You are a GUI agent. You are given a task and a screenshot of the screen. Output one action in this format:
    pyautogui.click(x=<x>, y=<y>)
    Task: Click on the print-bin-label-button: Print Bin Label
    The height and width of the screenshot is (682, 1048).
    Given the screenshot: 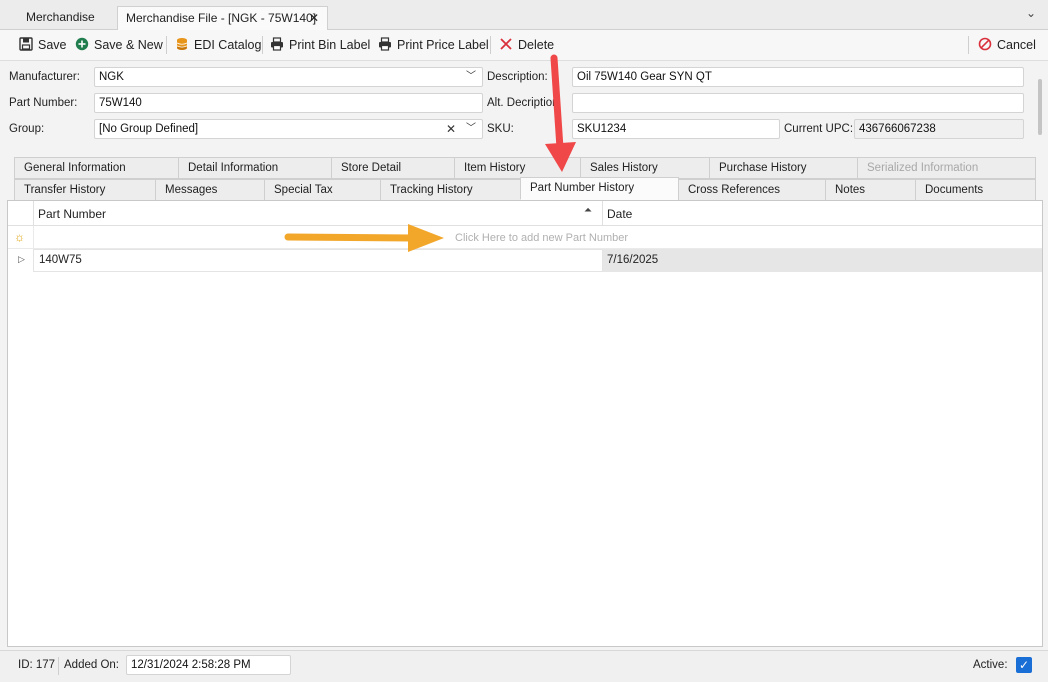 What is the action you would take?
    pyautogui.click(x=320, y=45)
    